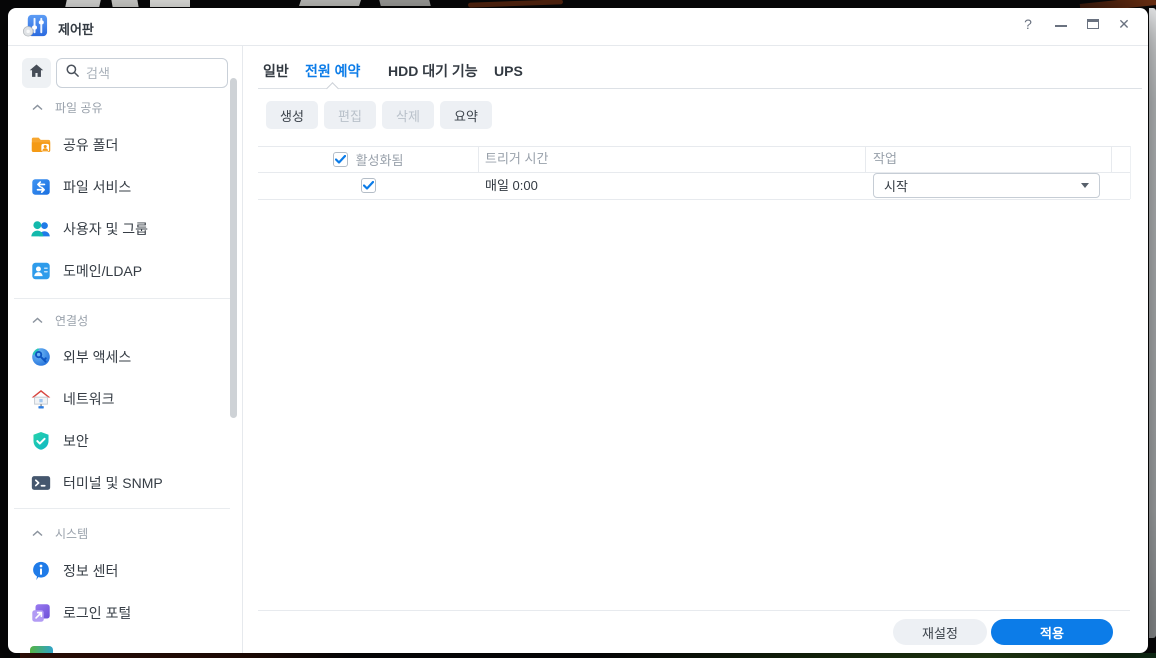  What do you see at coordinates (517, 158) in the screenshot?
I see `table-header-trigger-time: 트리거 시간` at bounding box center [517, 158].